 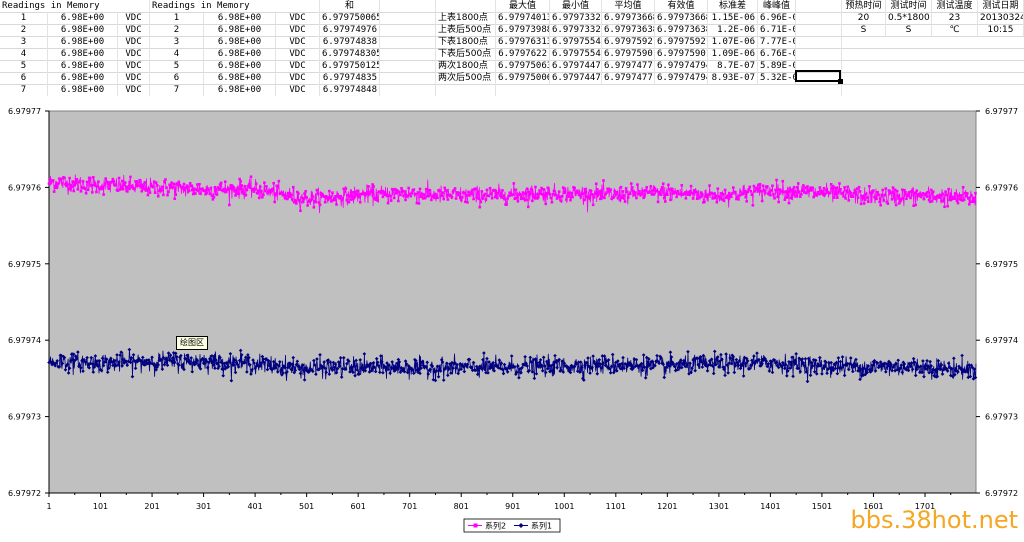 I want to click on stats-value: 8.93E-07, so click(x=733, y=78).